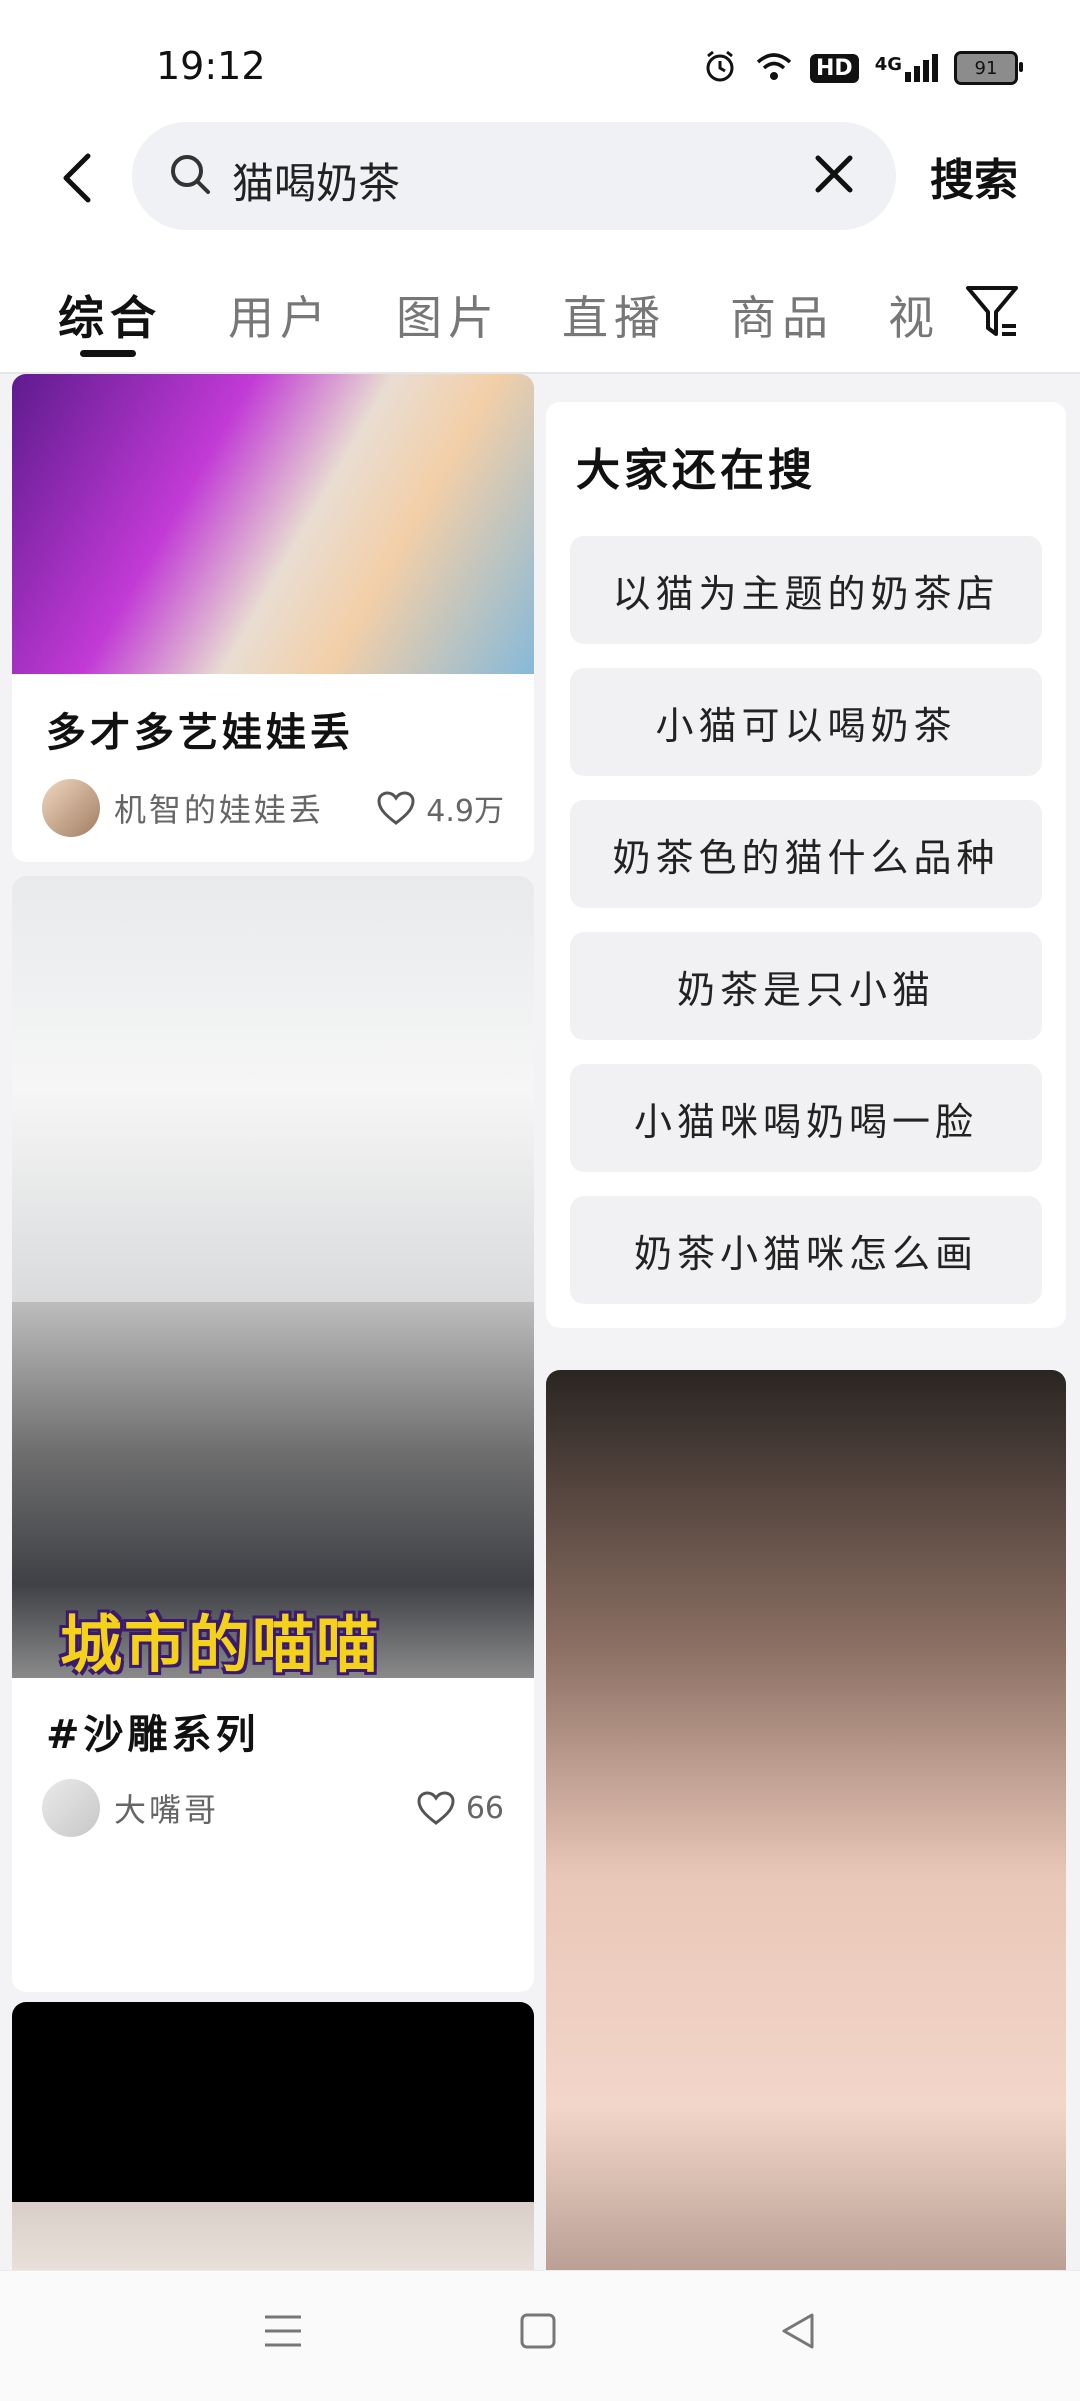  Describe the element at coordinates (153, 1735) in the screenshot. I see `card-title: #沙雕系列` at that location.